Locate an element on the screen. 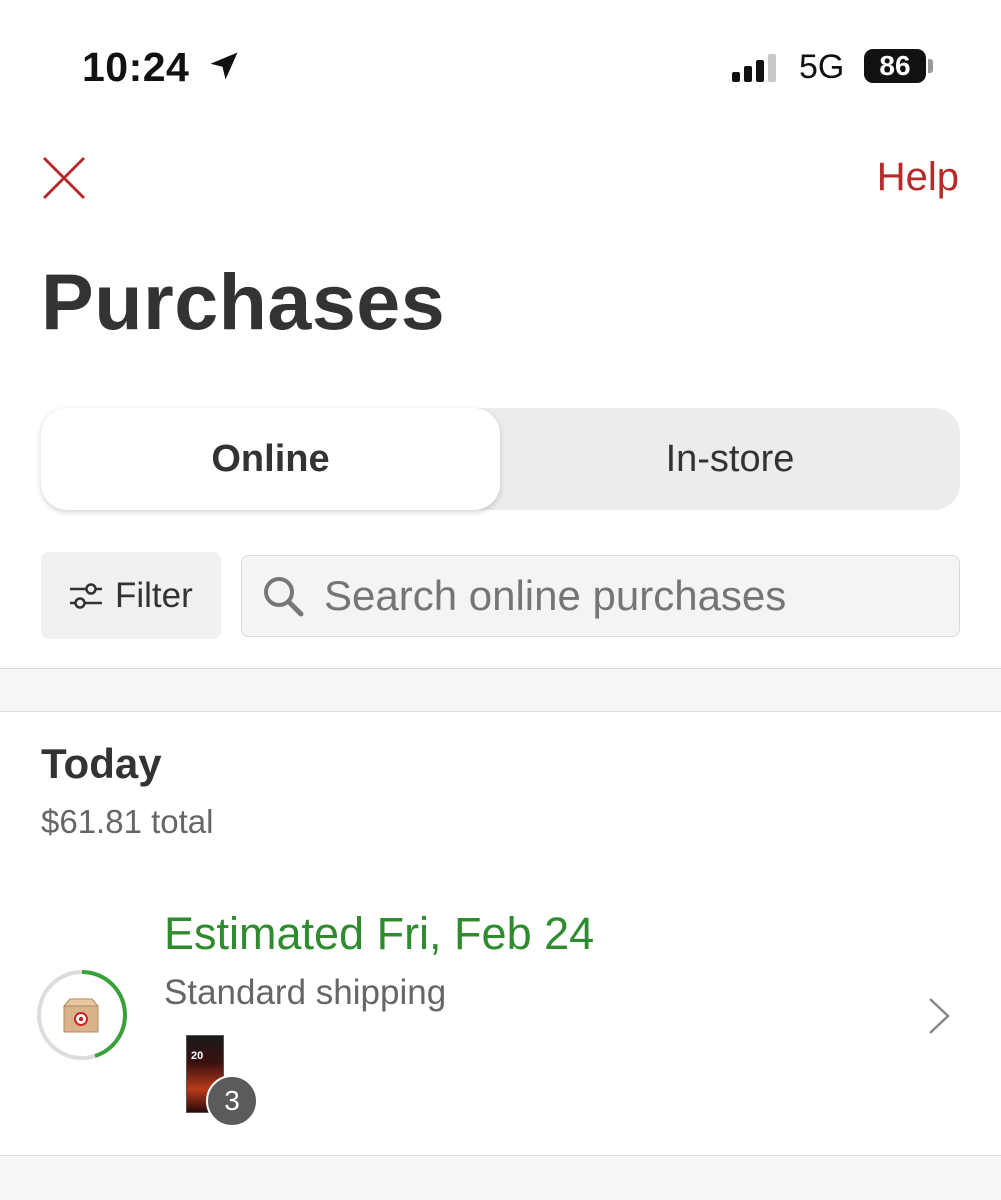 This screenshot has height=1200, width=1001. sliders-icon is located at coordinates (86, 595).